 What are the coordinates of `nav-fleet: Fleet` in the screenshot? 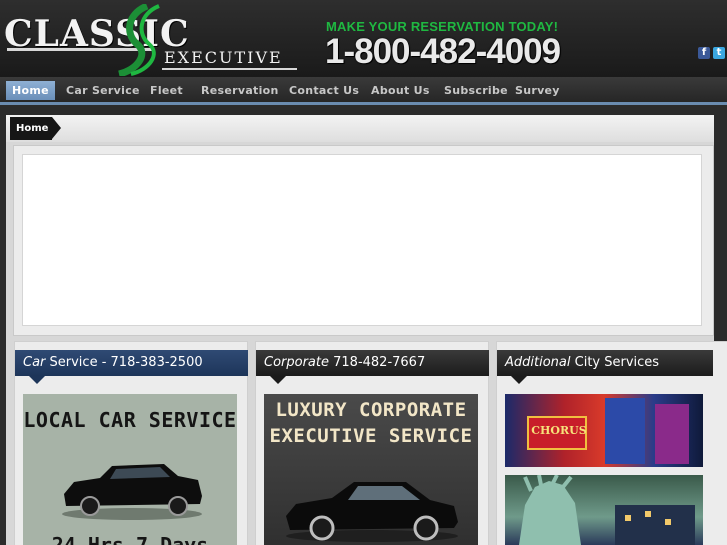 It's located at (166, 89).